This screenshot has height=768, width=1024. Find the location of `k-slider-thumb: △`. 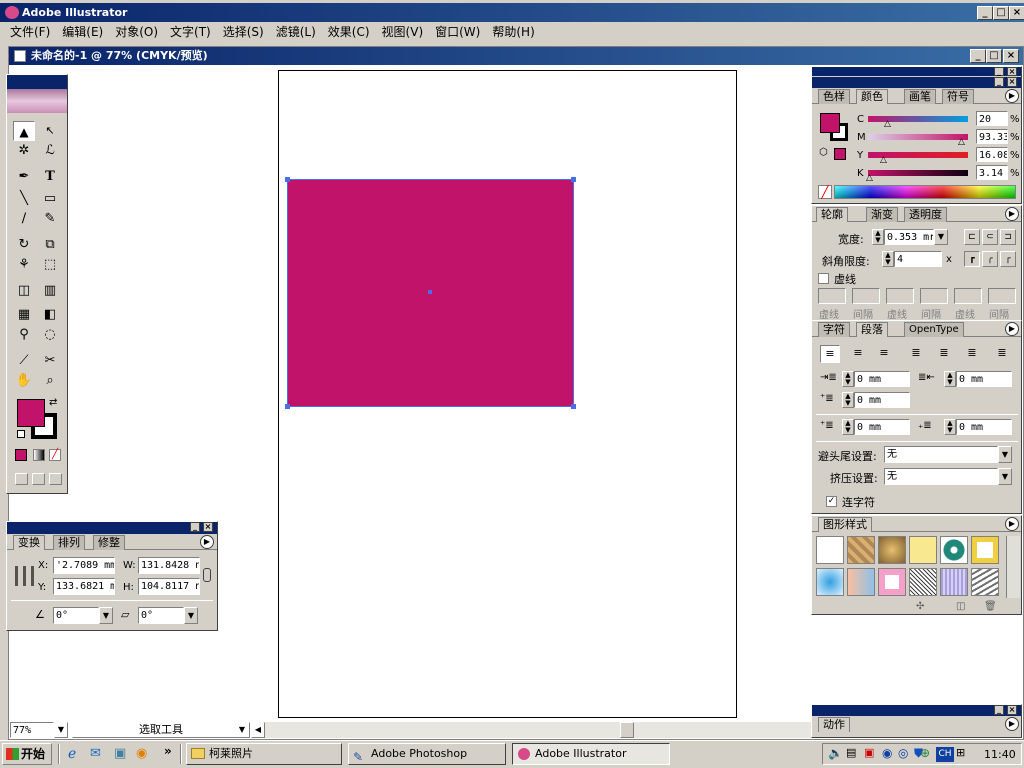

k-slider-thumb: △ is located at coordinates (869, 178).